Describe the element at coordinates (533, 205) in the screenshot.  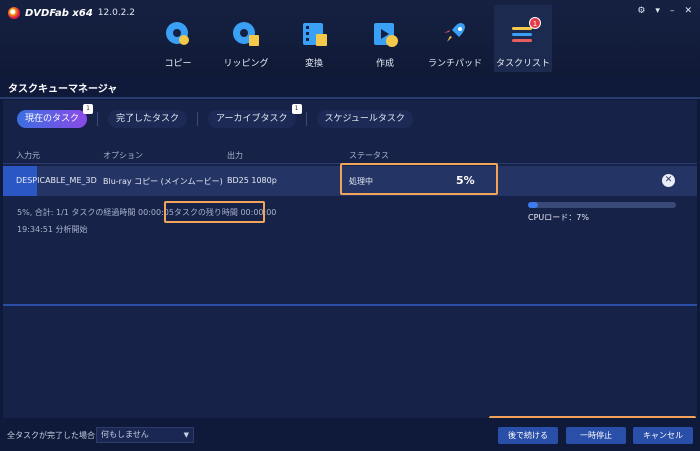
I see `cpu-load-fill` at that location.